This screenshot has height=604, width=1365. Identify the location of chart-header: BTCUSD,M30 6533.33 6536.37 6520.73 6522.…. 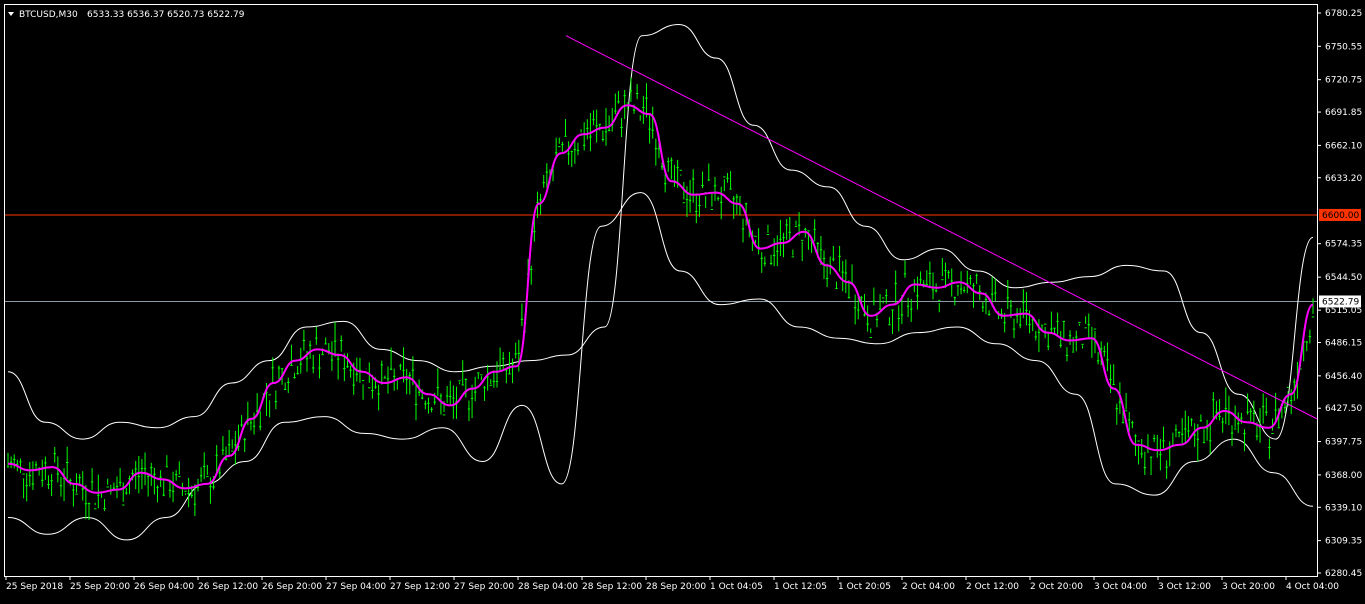
(126, 15).